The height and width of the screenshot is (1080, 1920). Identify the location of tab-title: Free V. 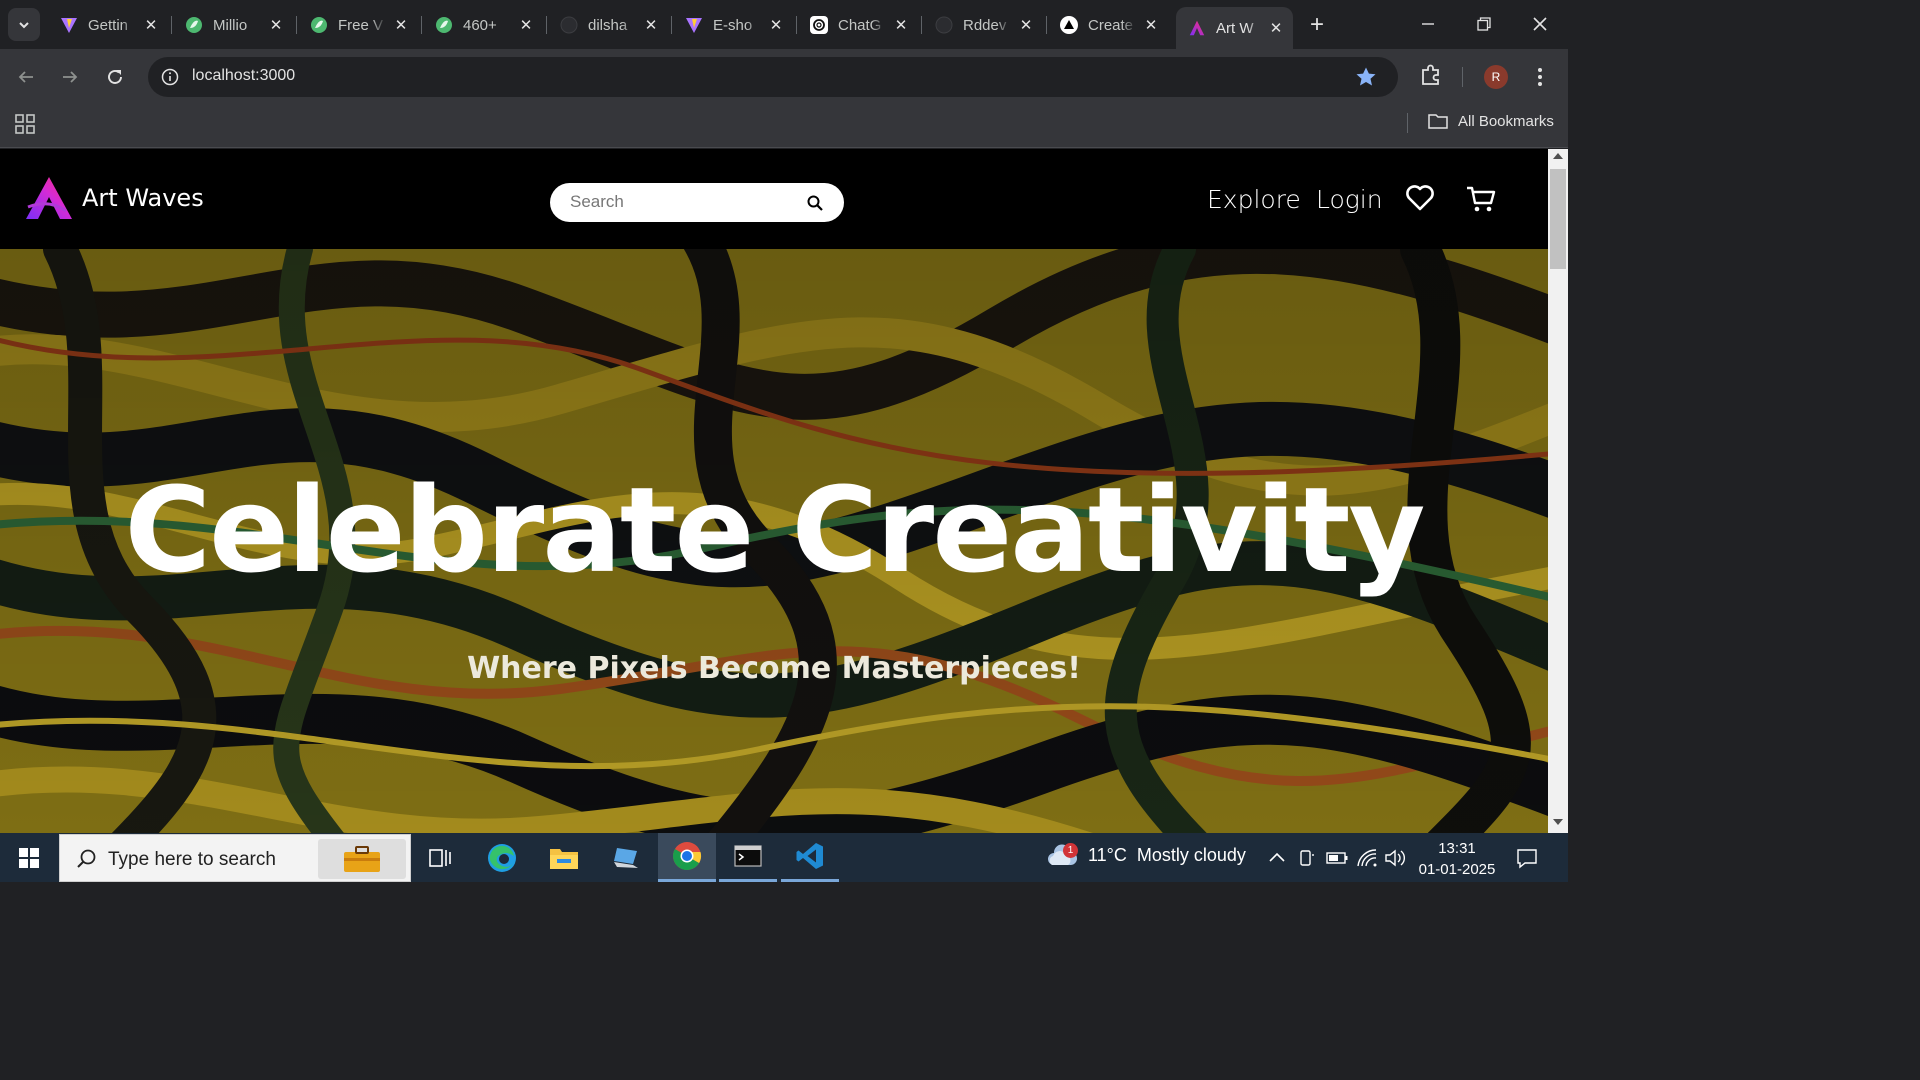
(361, 25).